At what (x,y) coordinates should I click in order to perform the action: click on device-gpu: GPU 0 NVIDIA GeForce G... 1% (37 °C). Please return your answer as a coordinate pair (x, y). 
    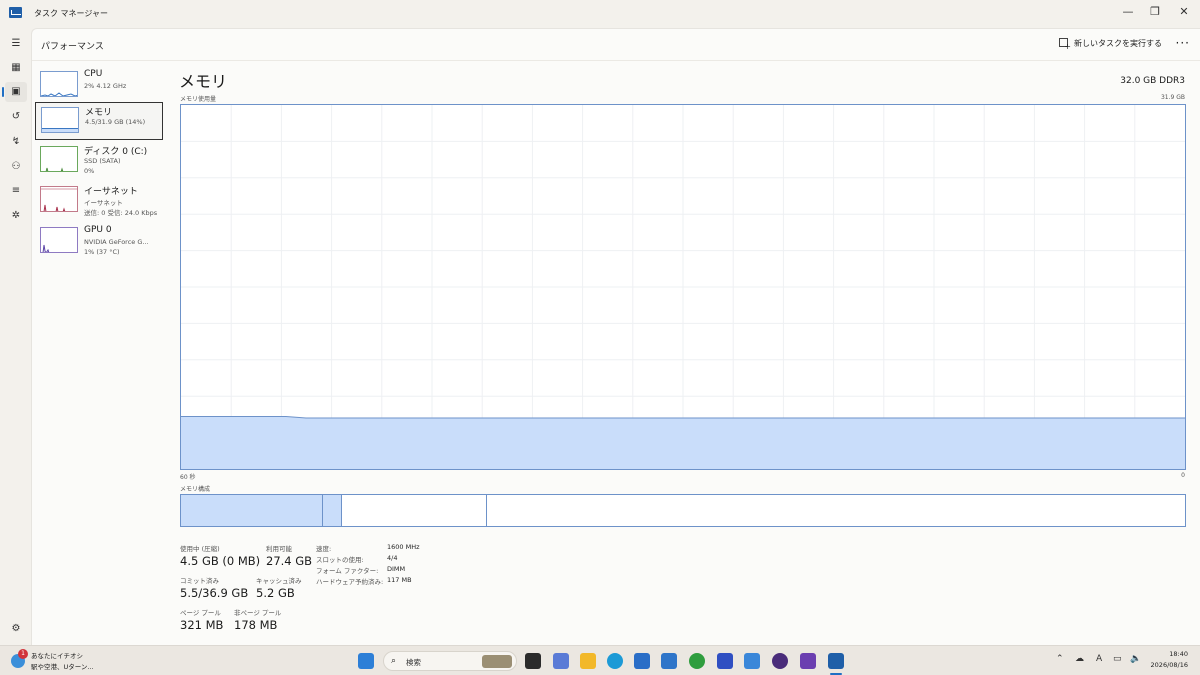
    Looking at the image, I should click on (99, 242).